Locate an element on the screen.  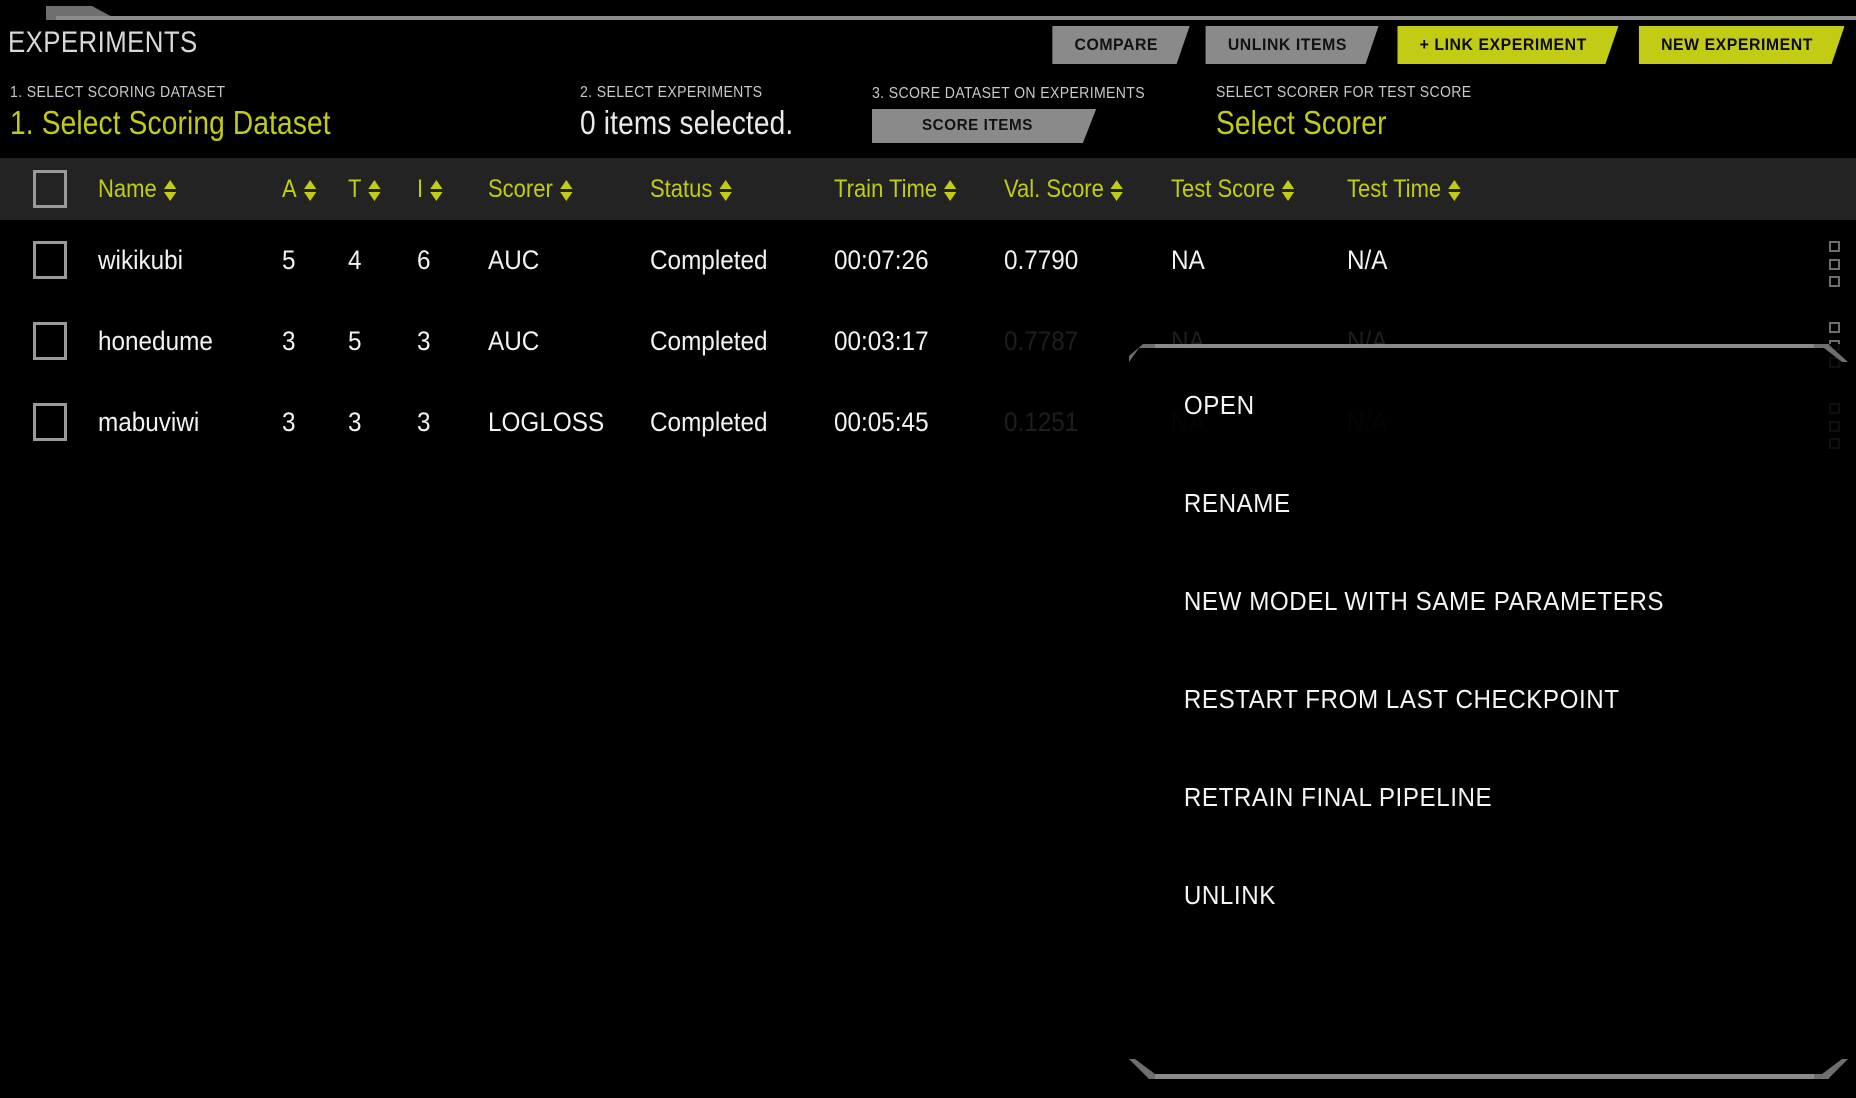
select-all-checkbox is located at coordinates (50, 189).